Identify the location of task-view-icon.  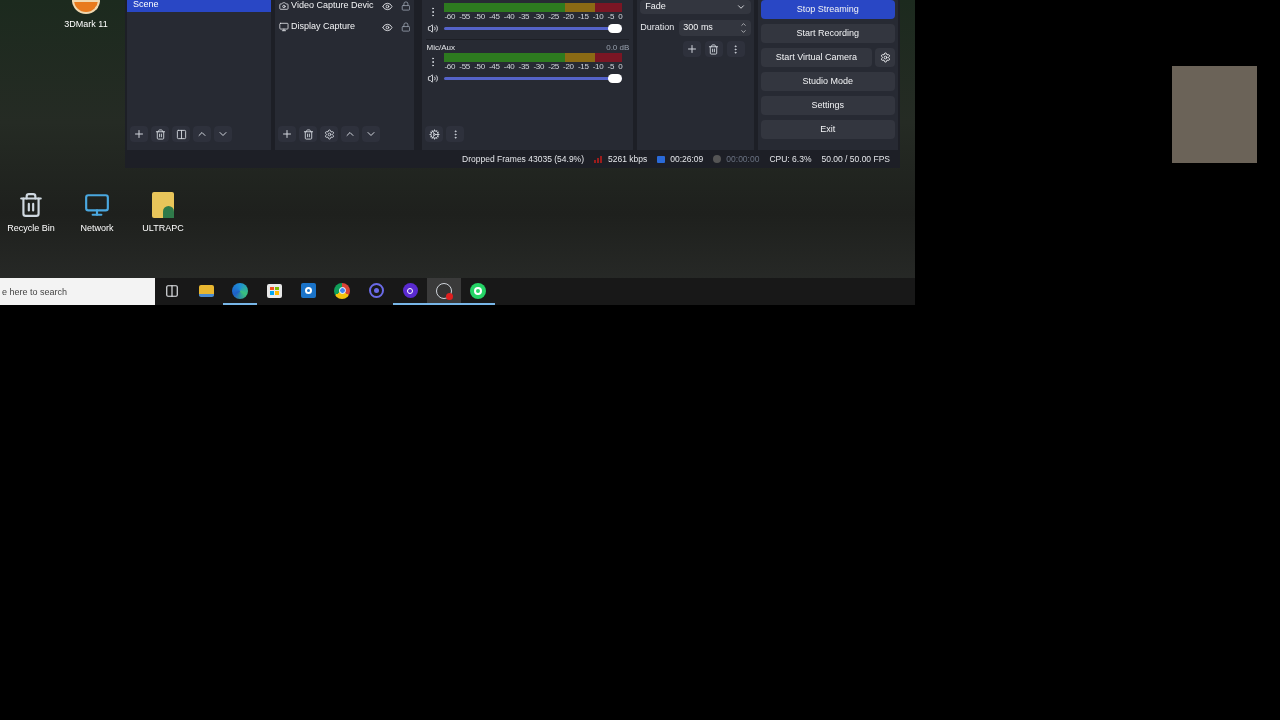
(172, 290).